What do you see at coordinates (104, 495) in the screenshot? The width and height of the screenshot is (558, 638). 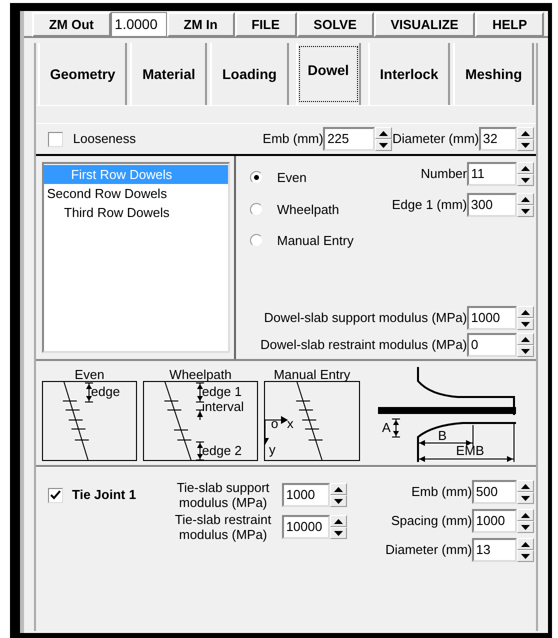 I see `tie-joint-label: Tie Joint 1` at bounding box center [104, 495].